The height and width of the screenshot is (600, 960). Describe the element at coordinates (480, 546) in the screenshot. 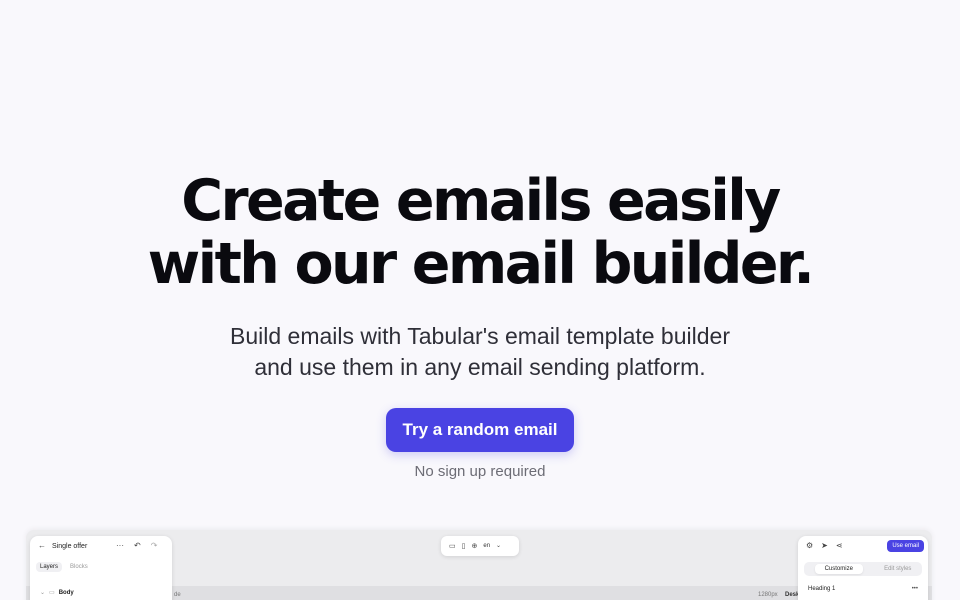

I see `device-toolbar: ▭ ▯ ⊕ en ⌄` at that location.